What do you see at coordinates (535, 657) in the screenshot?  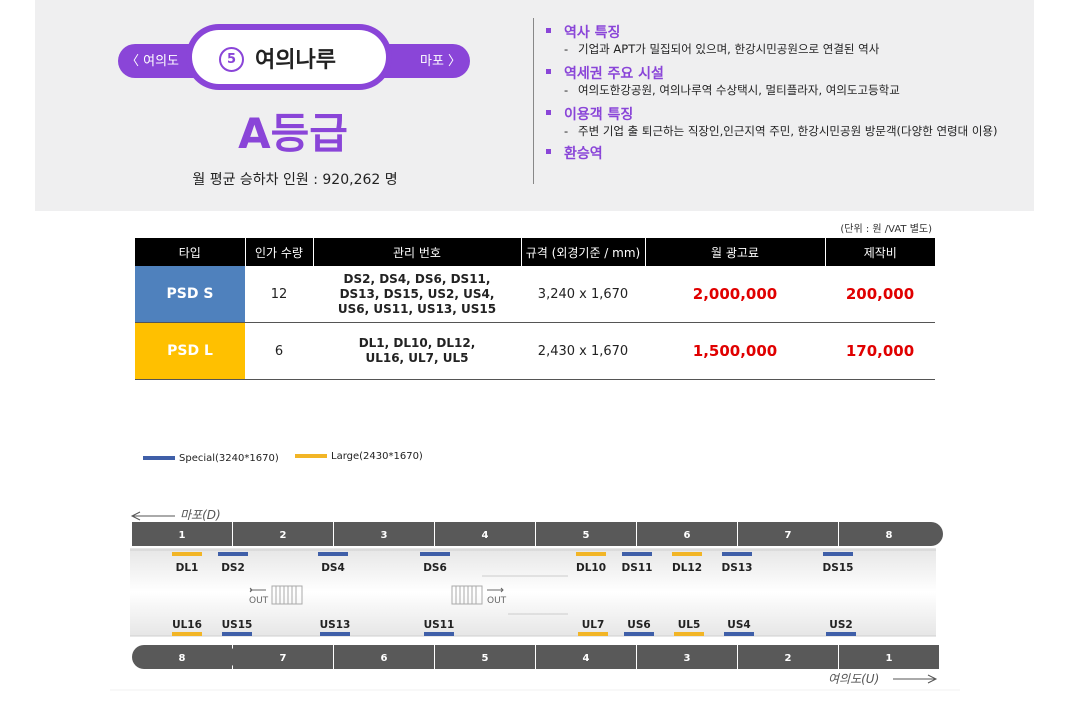 I see `bottom-train: 8 7 6 5 4 3 2 1` at bounding box center [535, 657].